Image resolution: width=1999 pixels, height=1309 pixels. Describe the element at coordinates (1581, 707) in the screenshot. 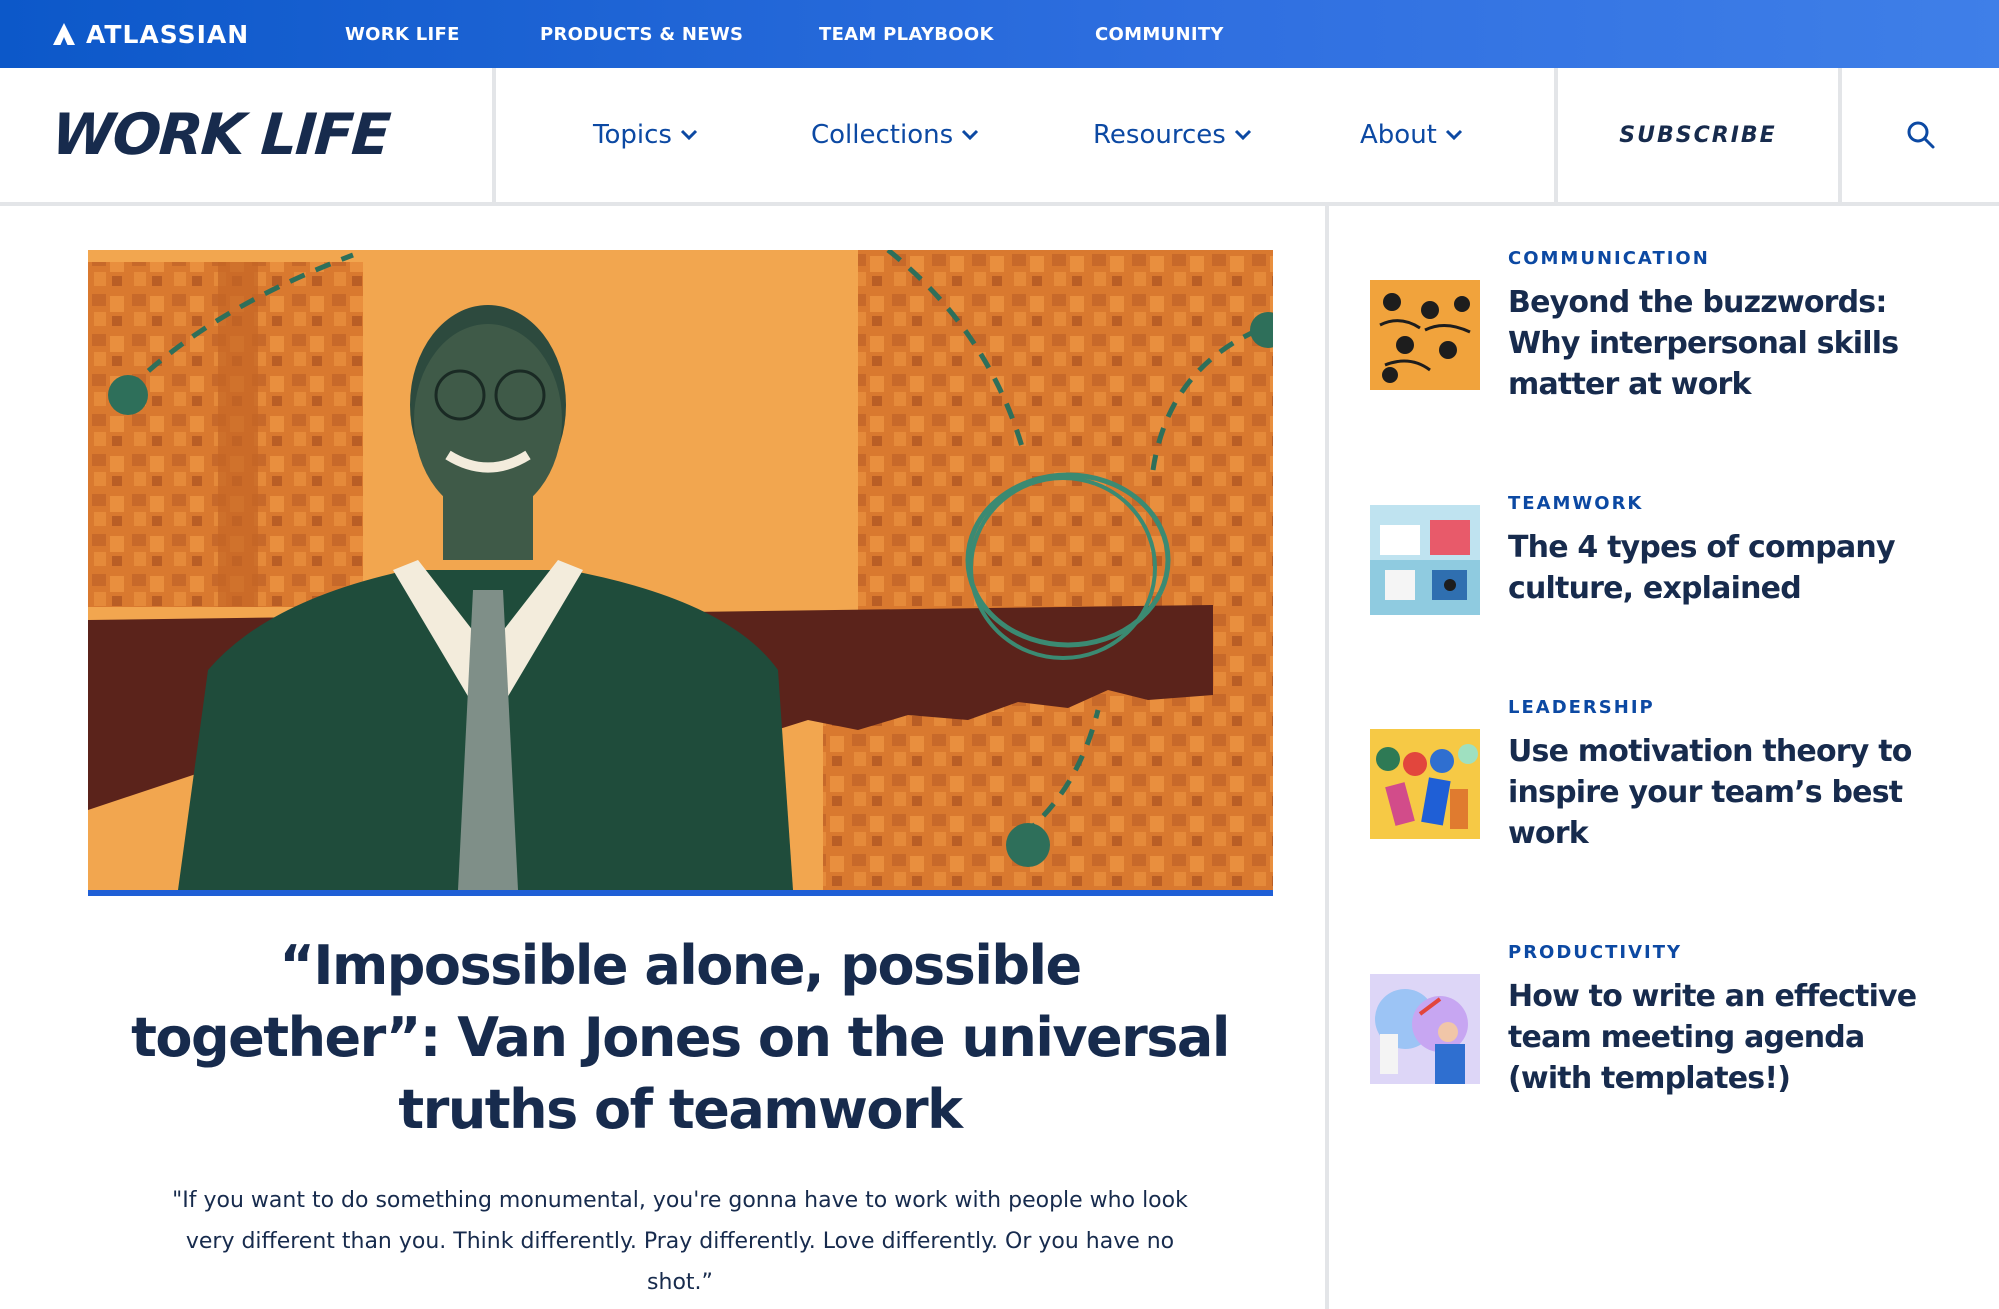

I see `article-category: LEADERSHIP` at that location.